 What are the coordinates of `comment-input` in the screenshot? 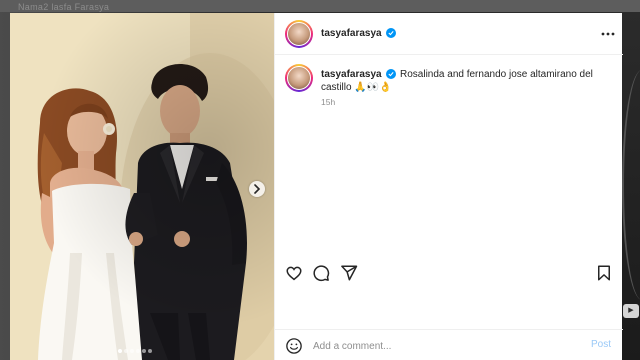 It's located at (433, 346).